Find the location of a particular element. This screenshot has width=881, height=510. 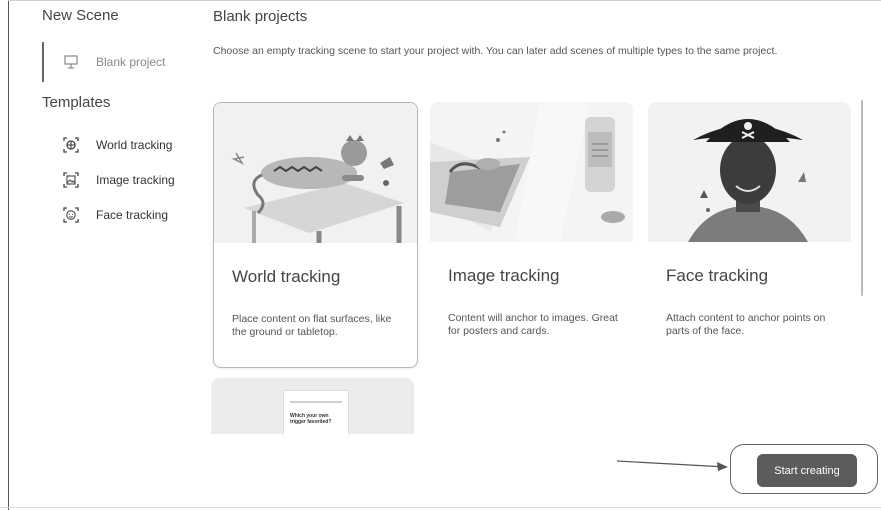

start-creating-button: Start creating is located at coordinates (807, 470).